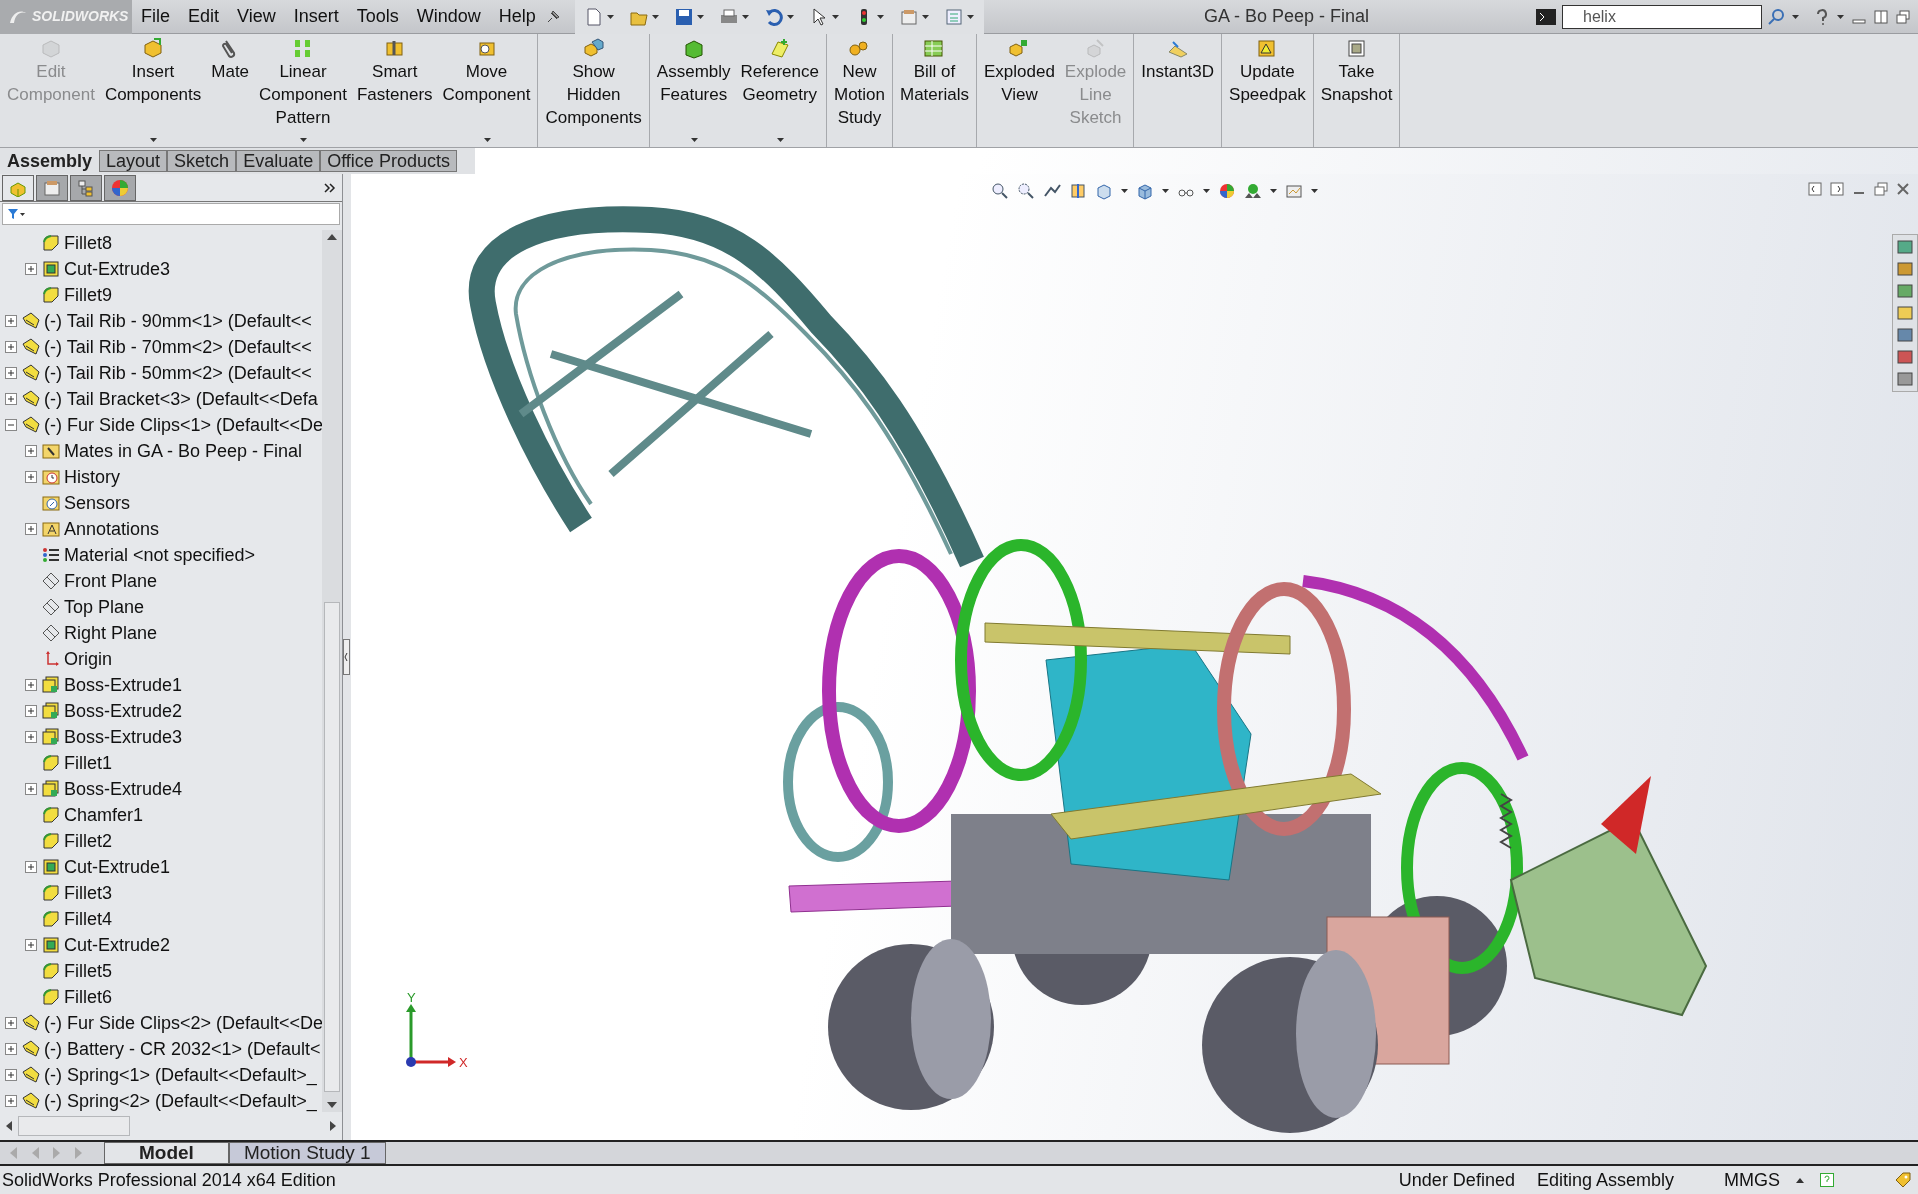 Image resolution: width=1918 pixels, height=1194 pixels. I want to click on bottom-tab: Model, so click(166, 1153).